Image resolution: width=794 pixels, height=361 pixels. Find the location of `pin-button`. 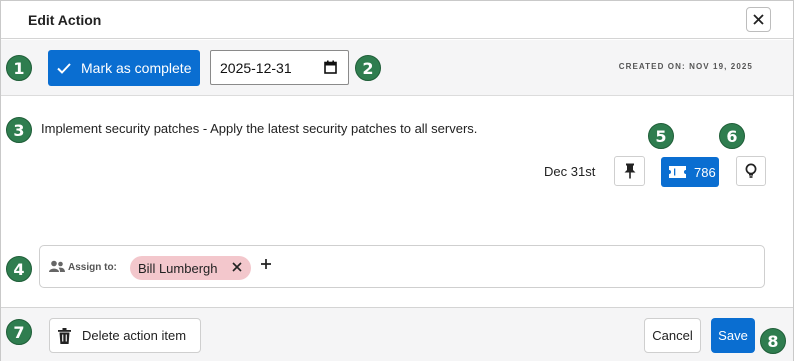

pin-button is located at coordinates (629, 171).